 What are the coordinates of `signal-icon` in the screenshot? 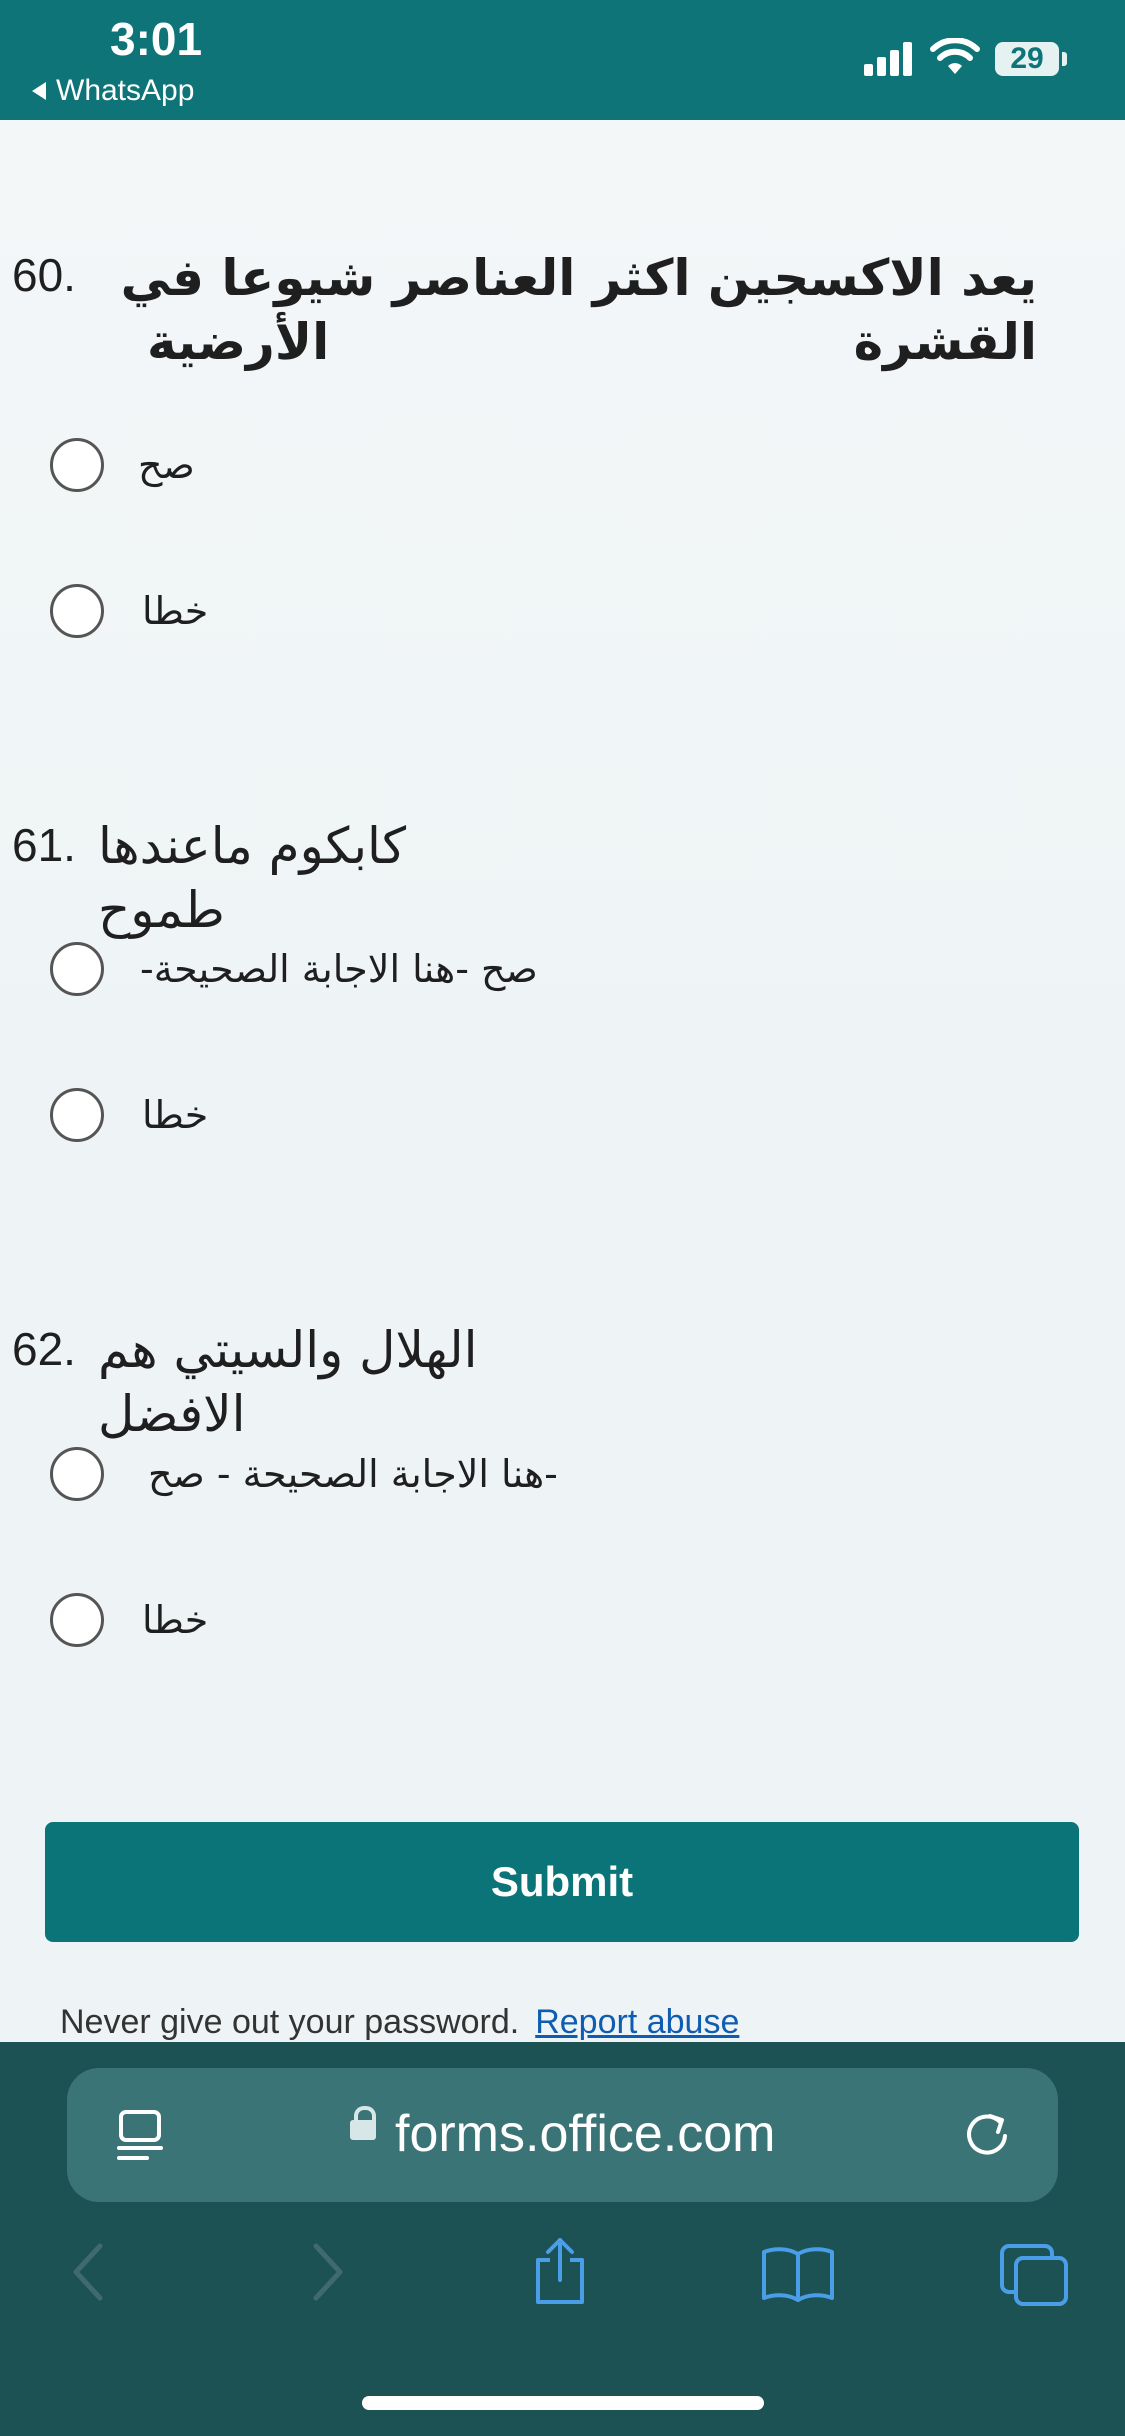 It's located at (888, 59).